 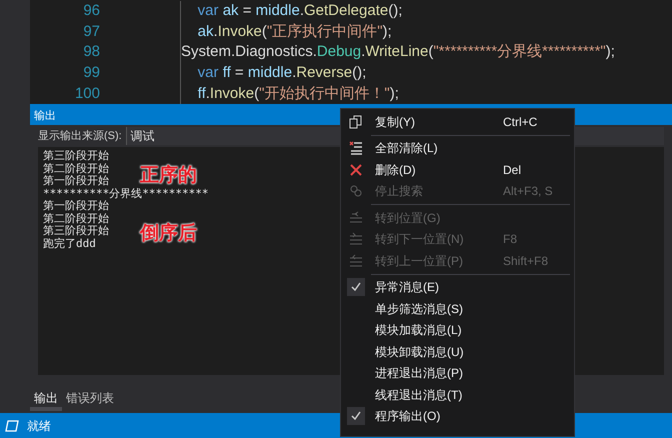 What do you see at coordinates (91, 11) in the screenshot?
I see `line-number: 96` at bounding box center [91, 11].